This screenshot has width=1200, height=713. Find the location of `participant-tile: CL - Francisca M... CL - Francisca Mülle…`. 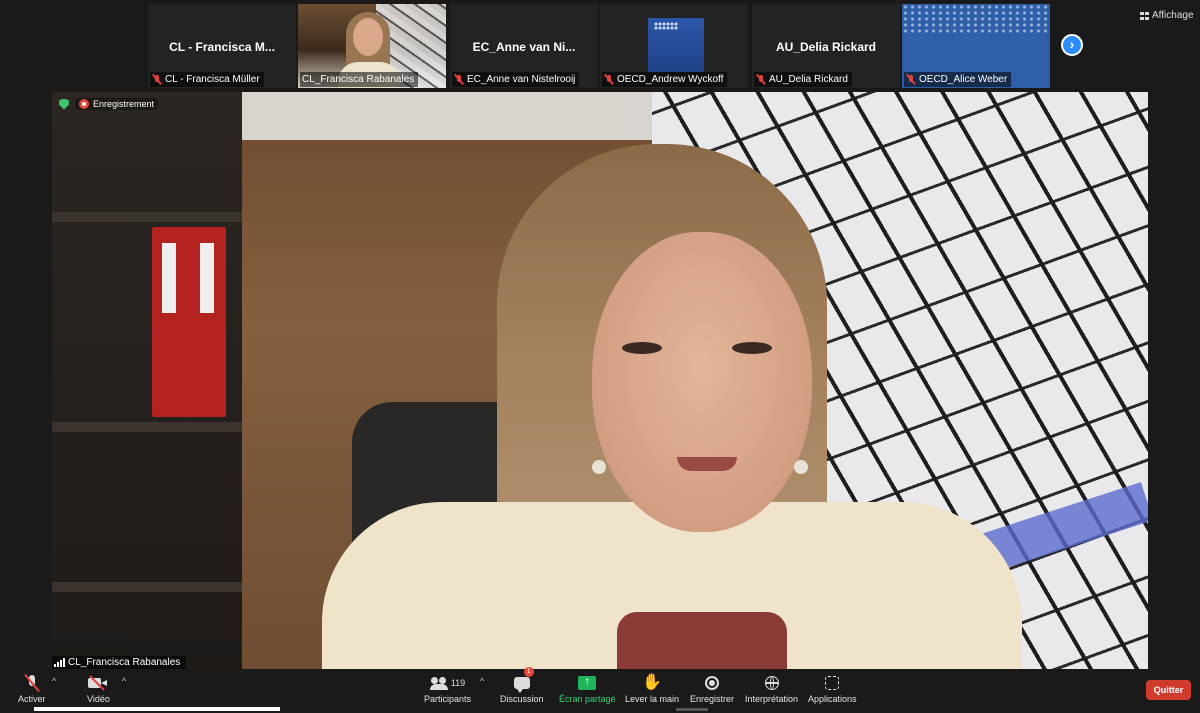

participant-tile: CL - Francisca M... CL - Francisca Mülle… is located at coordinates (222, 46).